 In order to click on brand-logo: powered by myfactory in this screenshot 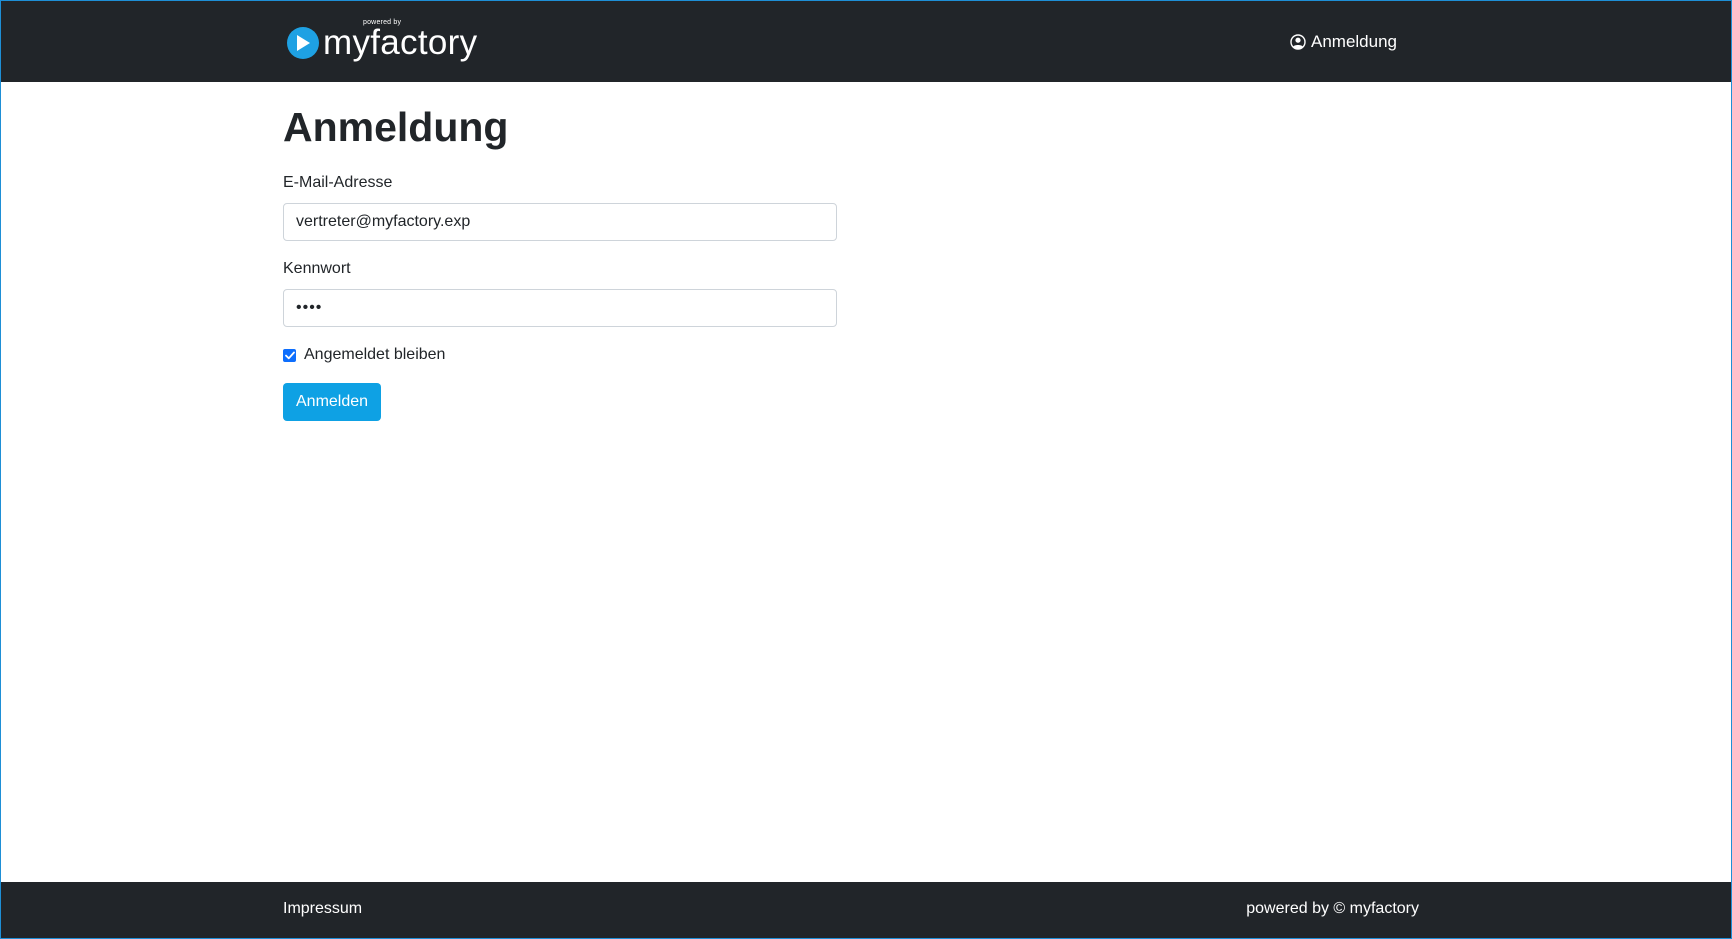, I will do `click(382, 42)`.